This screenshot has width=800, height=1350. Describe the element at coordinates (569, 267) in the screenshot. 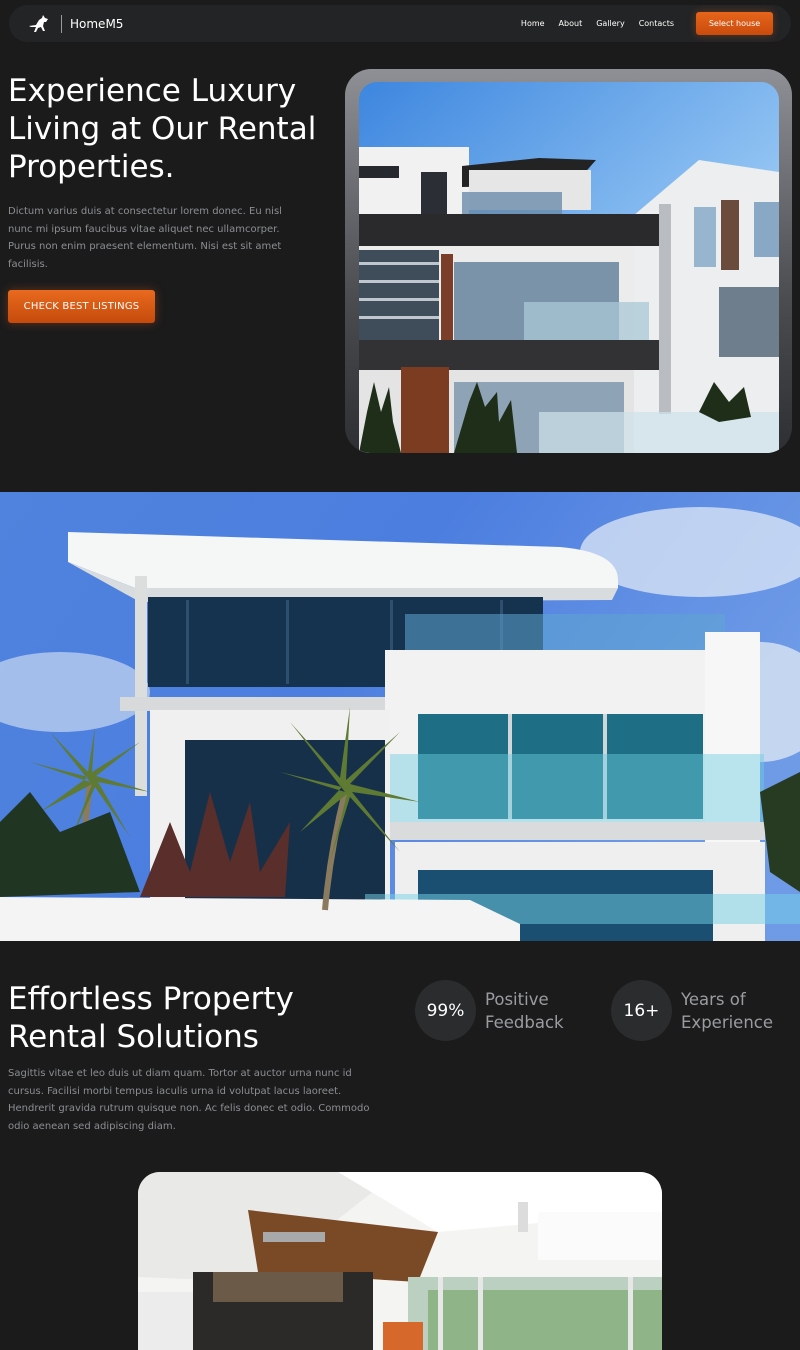

I see `hero-house-image` at that location.